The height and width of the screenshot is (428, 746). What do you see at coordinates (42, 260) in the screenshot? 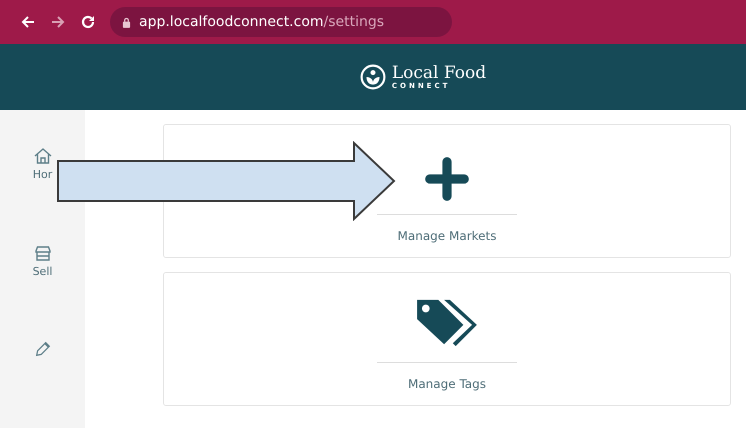
I see `sidebar-item: Sell` at bounding box center [42, 260].